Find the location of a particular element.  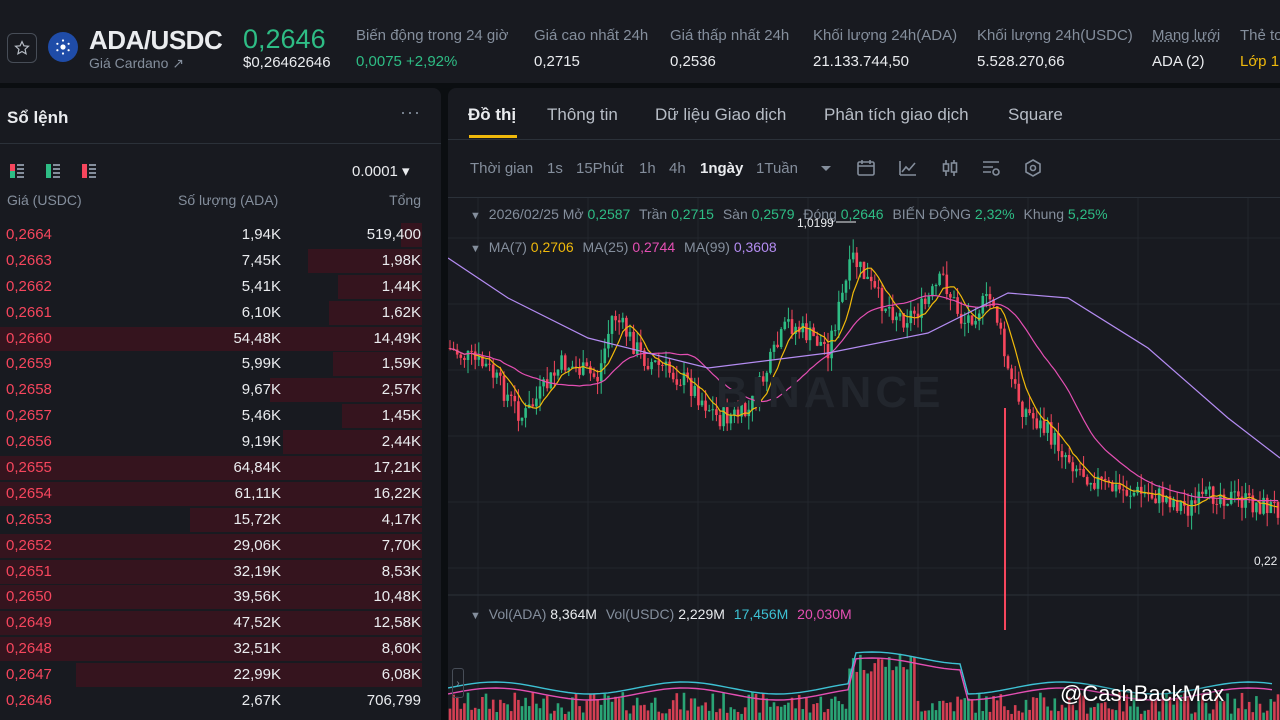

ask-qty: 32,19K is located at coordinates (257, 571).